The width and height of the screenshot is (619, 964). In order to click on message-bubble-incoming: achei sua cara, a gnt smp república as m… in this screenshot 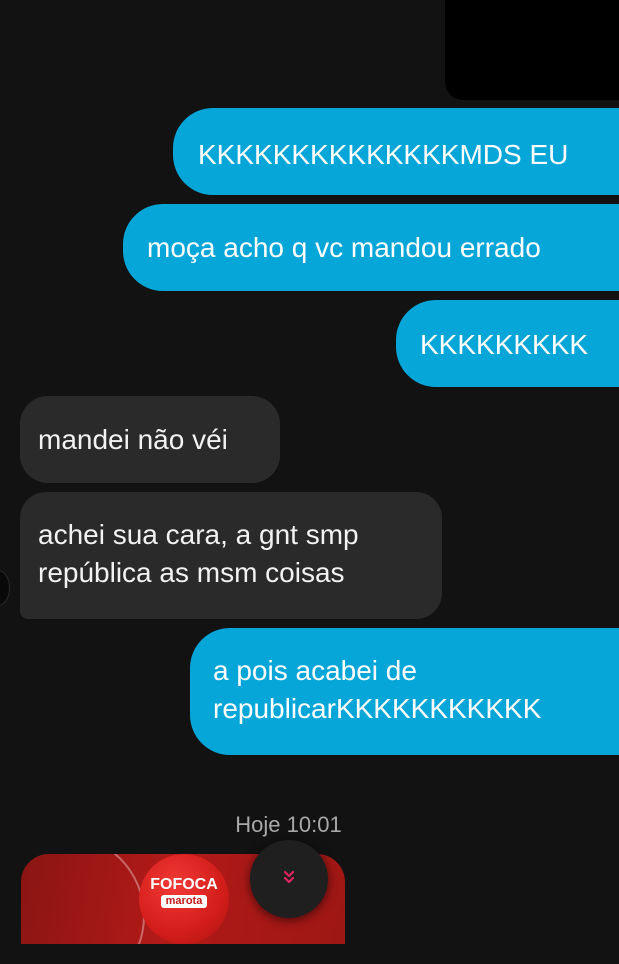, I will do `click(231, 555)`.